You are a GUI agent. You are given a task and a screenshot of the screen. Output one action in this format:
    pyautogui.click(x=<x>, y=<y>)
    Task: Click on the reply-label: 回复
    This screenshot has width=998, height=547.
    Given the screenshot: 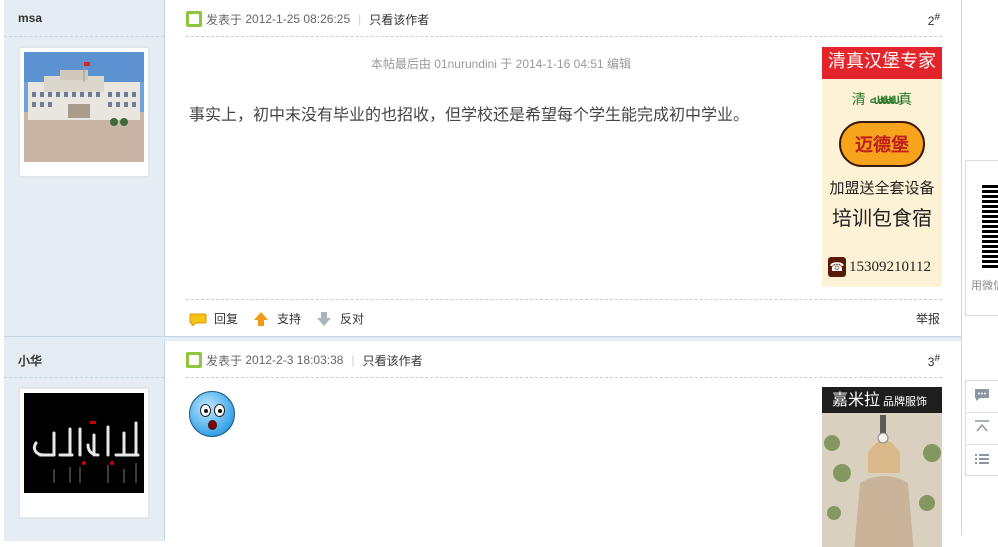 What is the action you would take?
    pyautogui.click(x=226, y=319)
    